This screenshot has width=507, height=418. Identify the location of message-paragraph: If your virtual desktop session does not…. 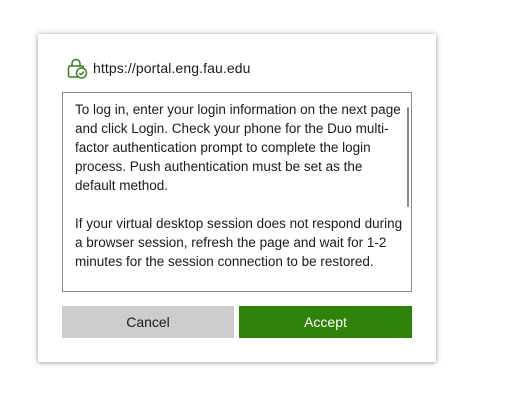
(239, 242).